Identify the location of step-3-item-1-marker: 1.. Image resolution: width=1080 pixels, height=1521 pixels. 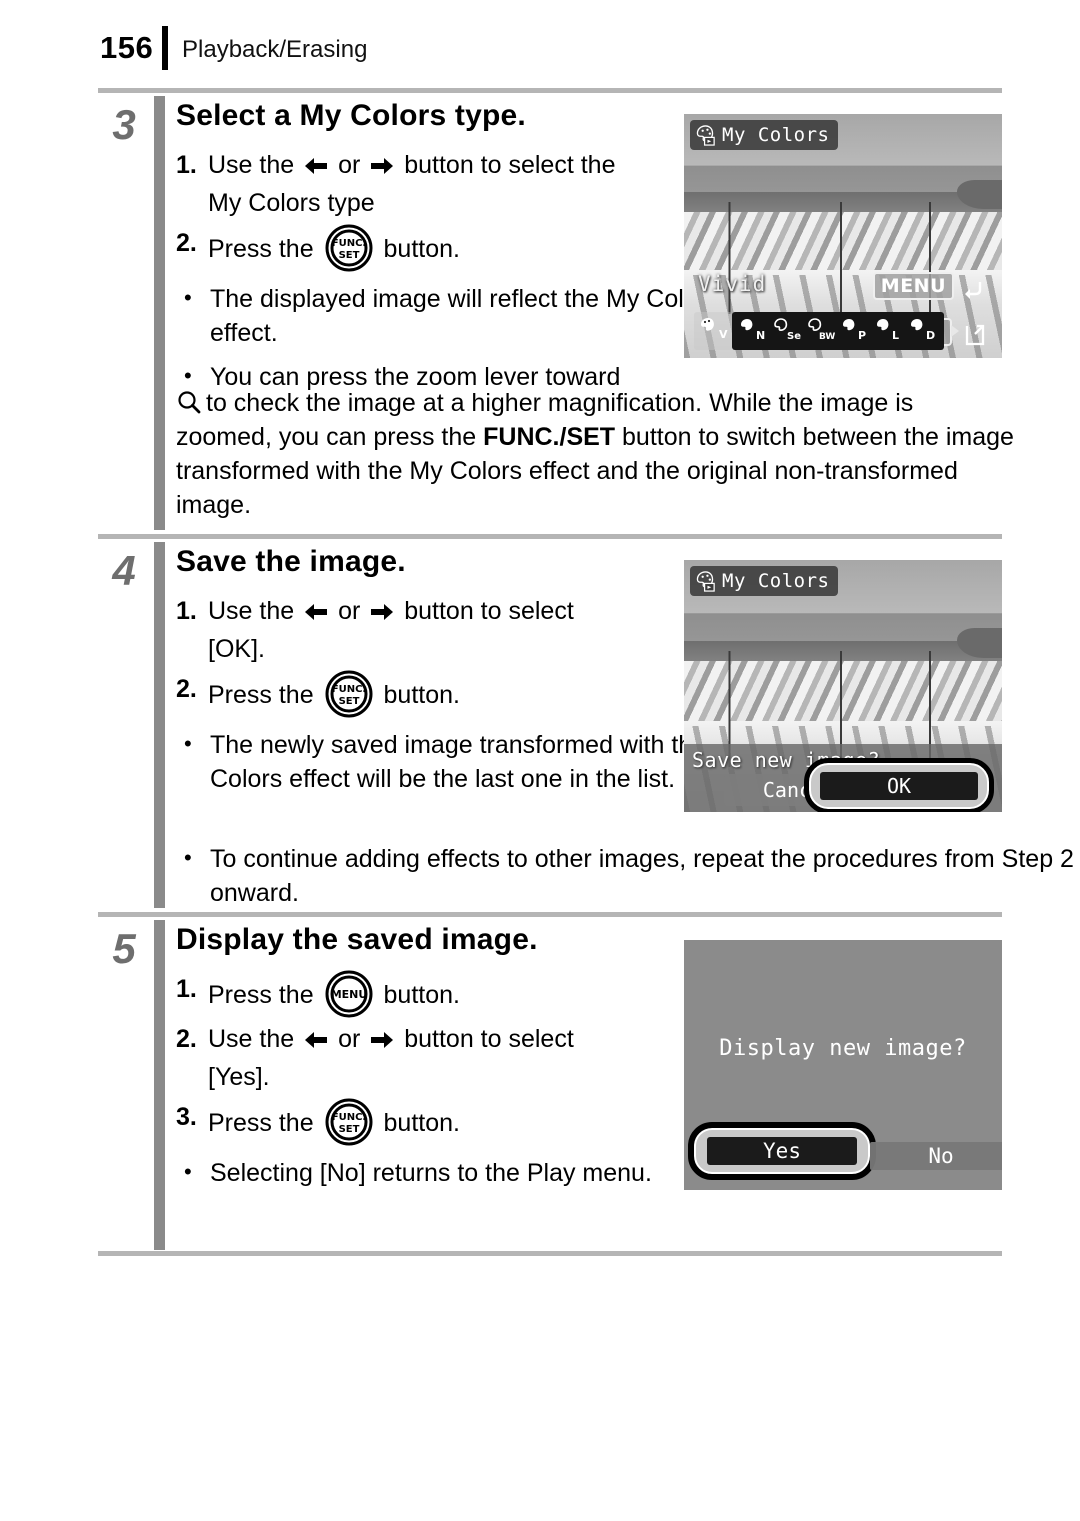
(186, 165).